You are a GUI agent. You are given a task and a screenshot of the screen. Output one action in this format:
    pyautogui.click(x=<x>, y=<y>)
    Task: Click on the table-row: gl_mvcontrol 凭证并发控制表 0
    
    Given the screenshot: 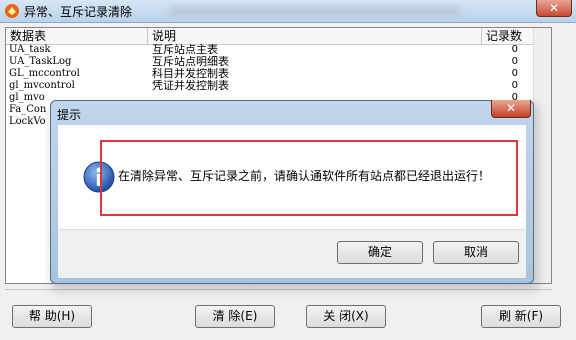 What is the action you would take?
    pyautogui.click(x=278, y=86)
    